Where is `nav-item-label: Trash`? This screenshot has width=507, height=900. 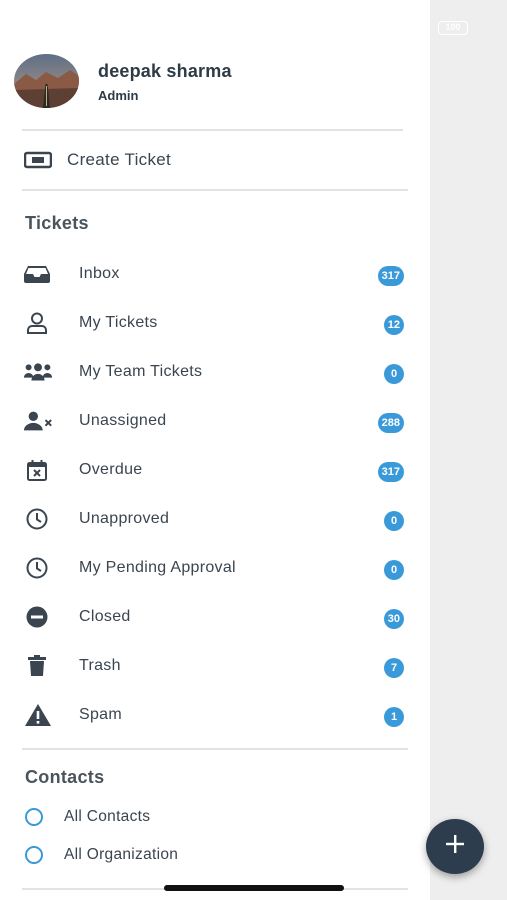
nav-item-label: Trash is located at coordinates (100, 665).